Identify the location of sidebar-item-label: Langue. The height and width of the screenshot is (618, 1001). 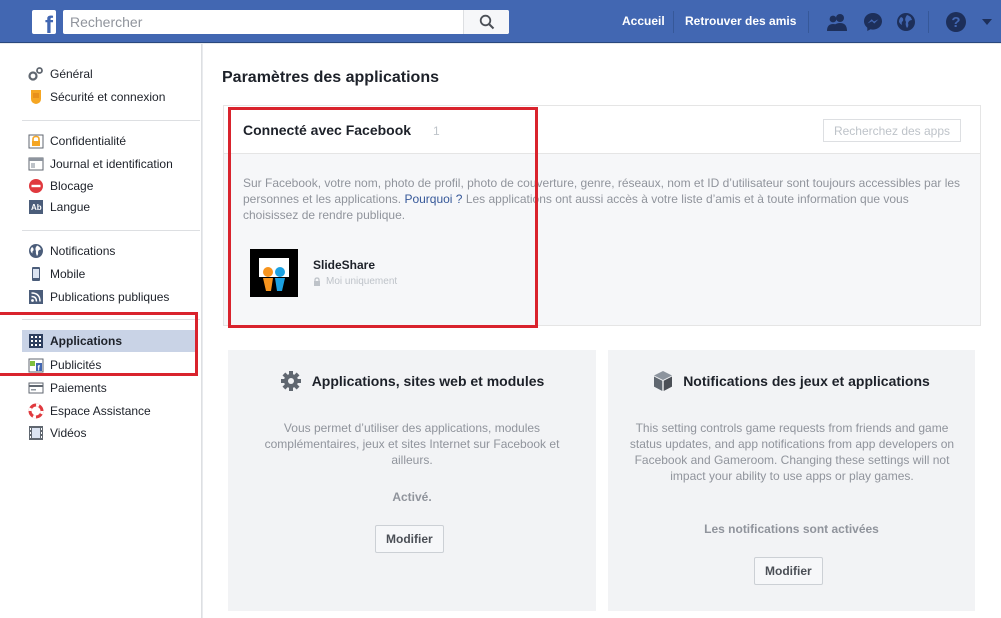
(70, 207).